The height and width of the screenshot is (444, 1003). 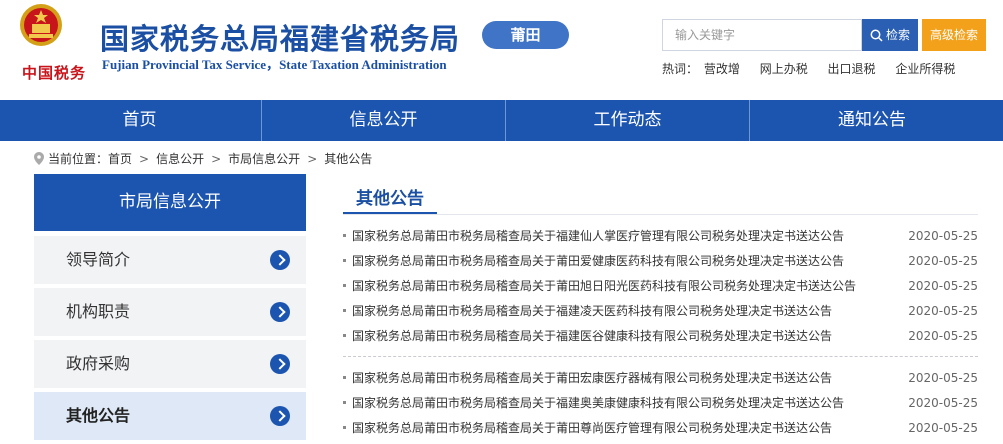 What do you see at coordinates (98, 259) in the screenshot?
I see `sidebar-item-label: 领导简介` at bounding box center [98, 259].